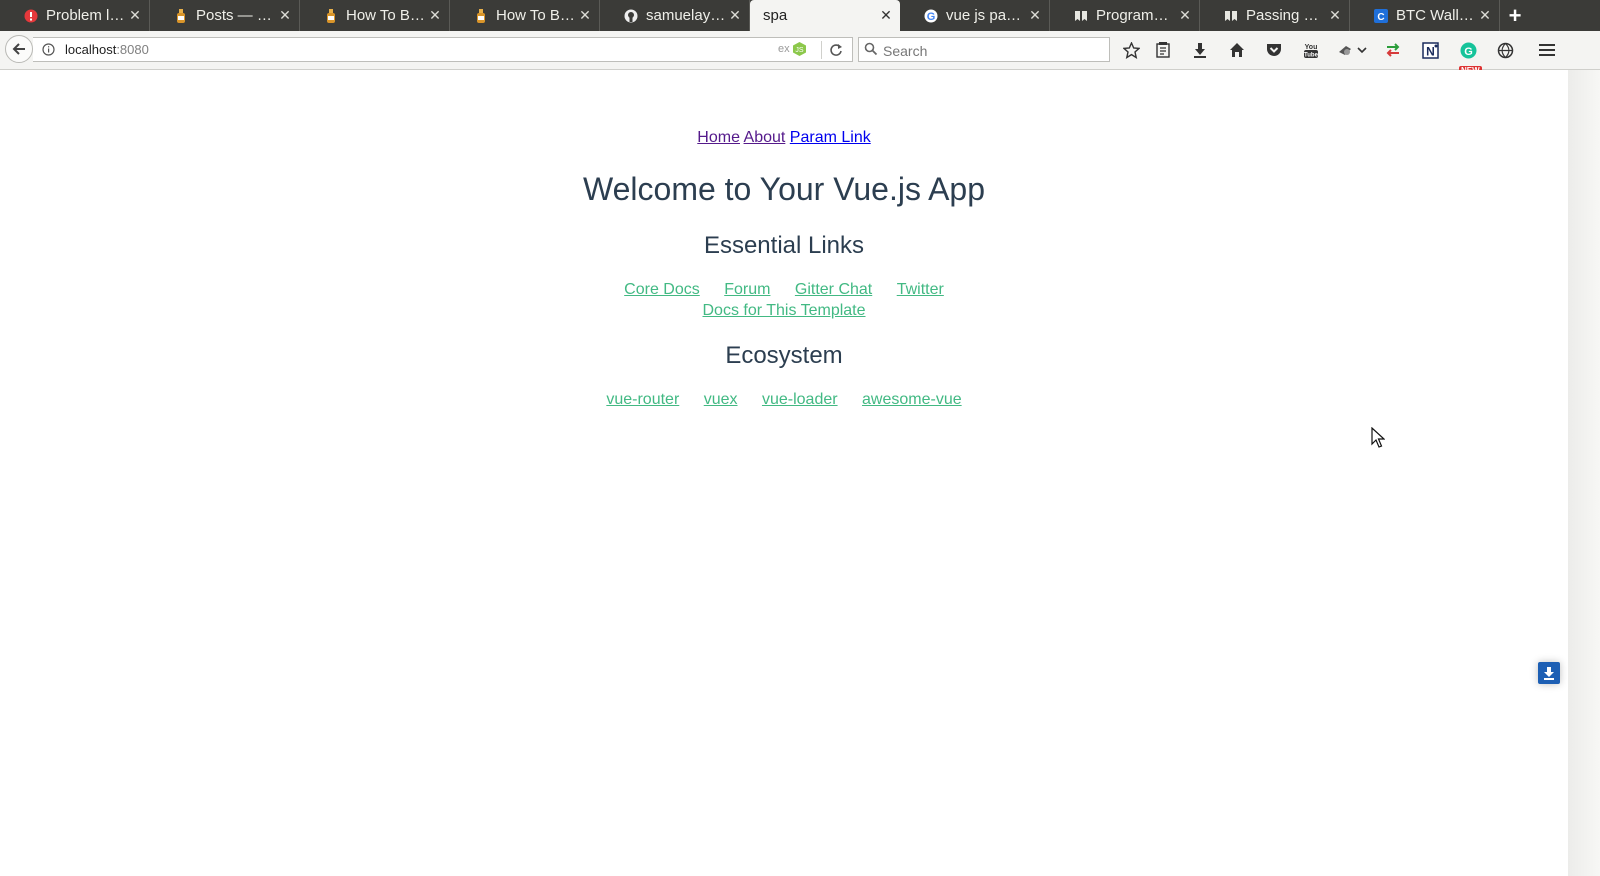  Describe the element at coordinates (825, 15) in the screenshot. I see `tab-5-active: spa ✕` at that location.